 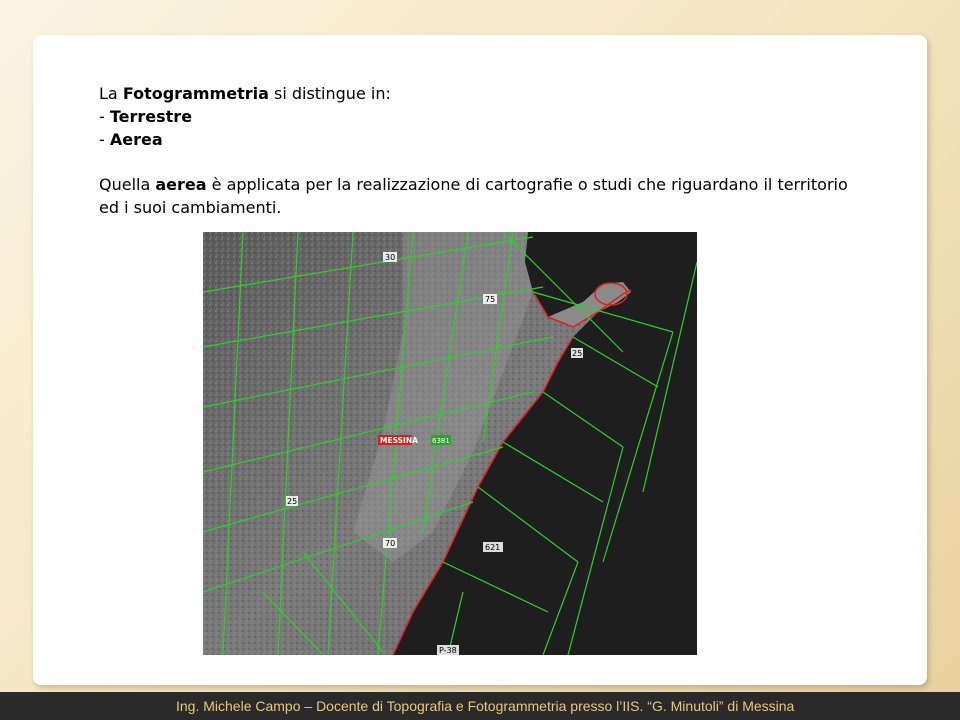 What do you see at coordinates (111, 93) in the screenshot?
I see `intro-prefix: La` at bounding box center [111, 93].